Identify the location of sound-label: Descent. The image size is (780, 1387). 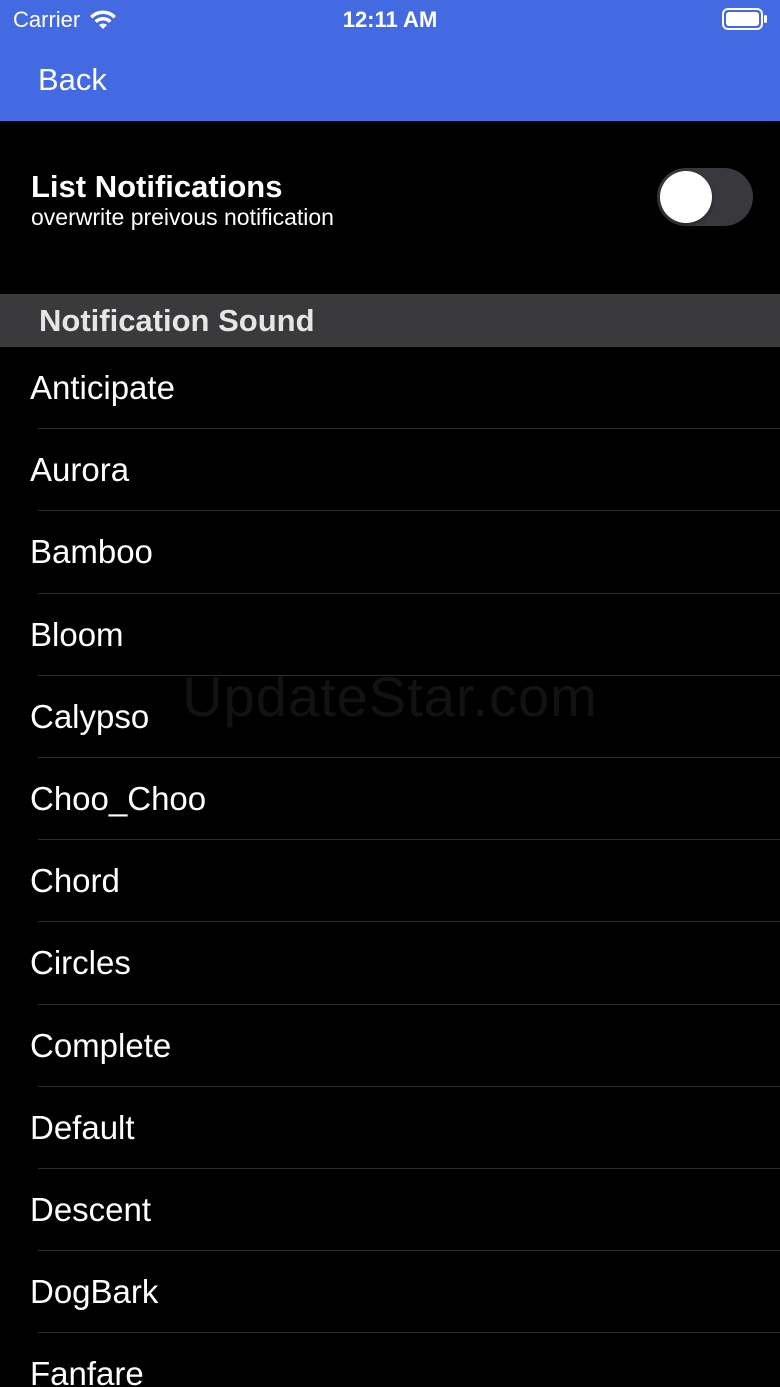
(91, 1209).